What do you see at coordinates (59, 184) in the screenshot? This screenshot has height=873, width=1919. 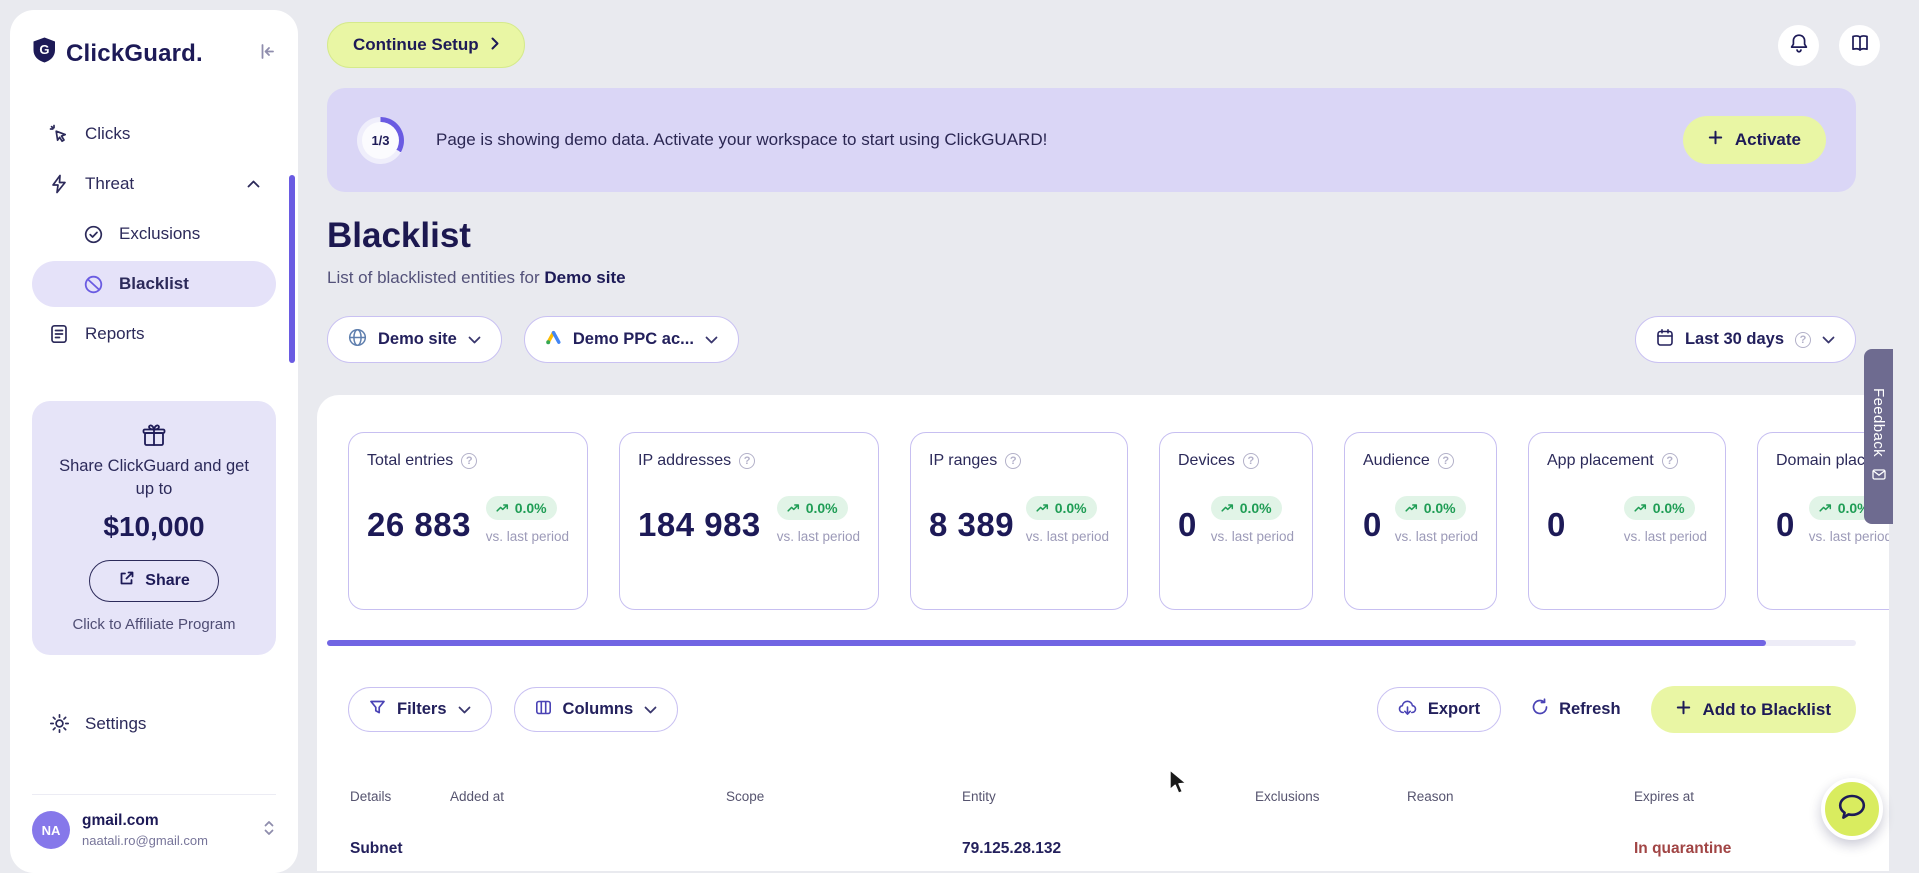 I see `threat-icon` at bounding box center [59, 184].